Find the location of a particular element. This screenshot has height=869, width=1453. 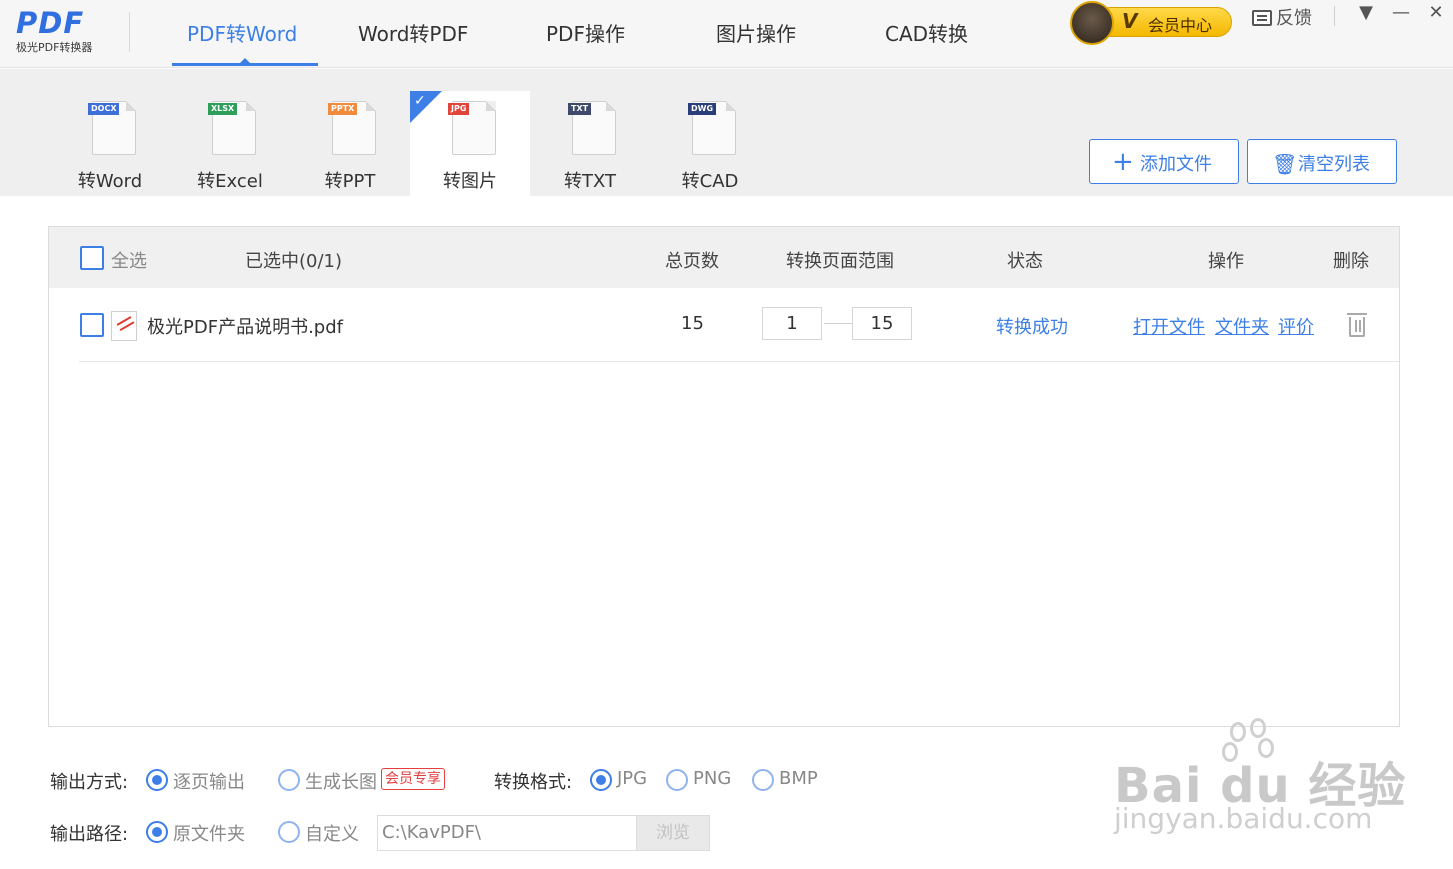

tool-to-image: ✓ JPG 转图片 is located at coordinates (470, 143).